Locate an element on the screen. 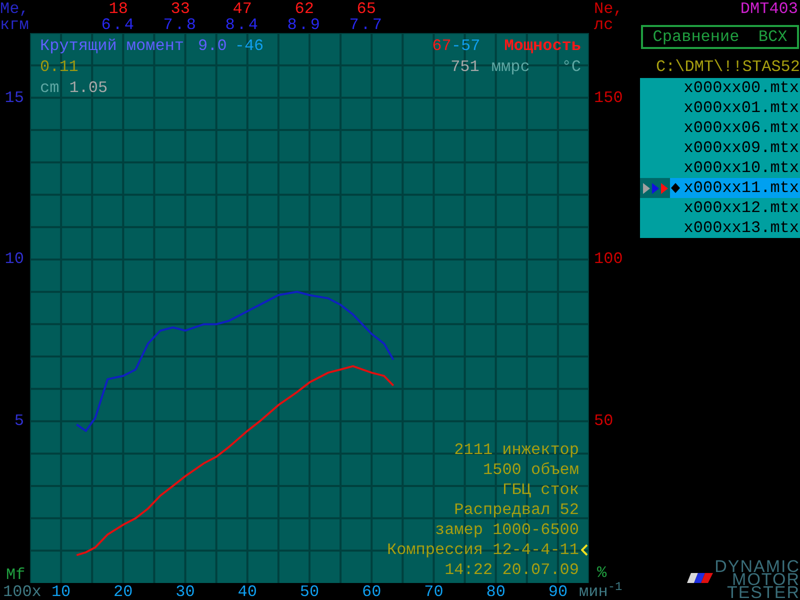 The width and height of the screenshot is (800, 600). axis-tick-label: 60 is located at coordinates (372, 592).